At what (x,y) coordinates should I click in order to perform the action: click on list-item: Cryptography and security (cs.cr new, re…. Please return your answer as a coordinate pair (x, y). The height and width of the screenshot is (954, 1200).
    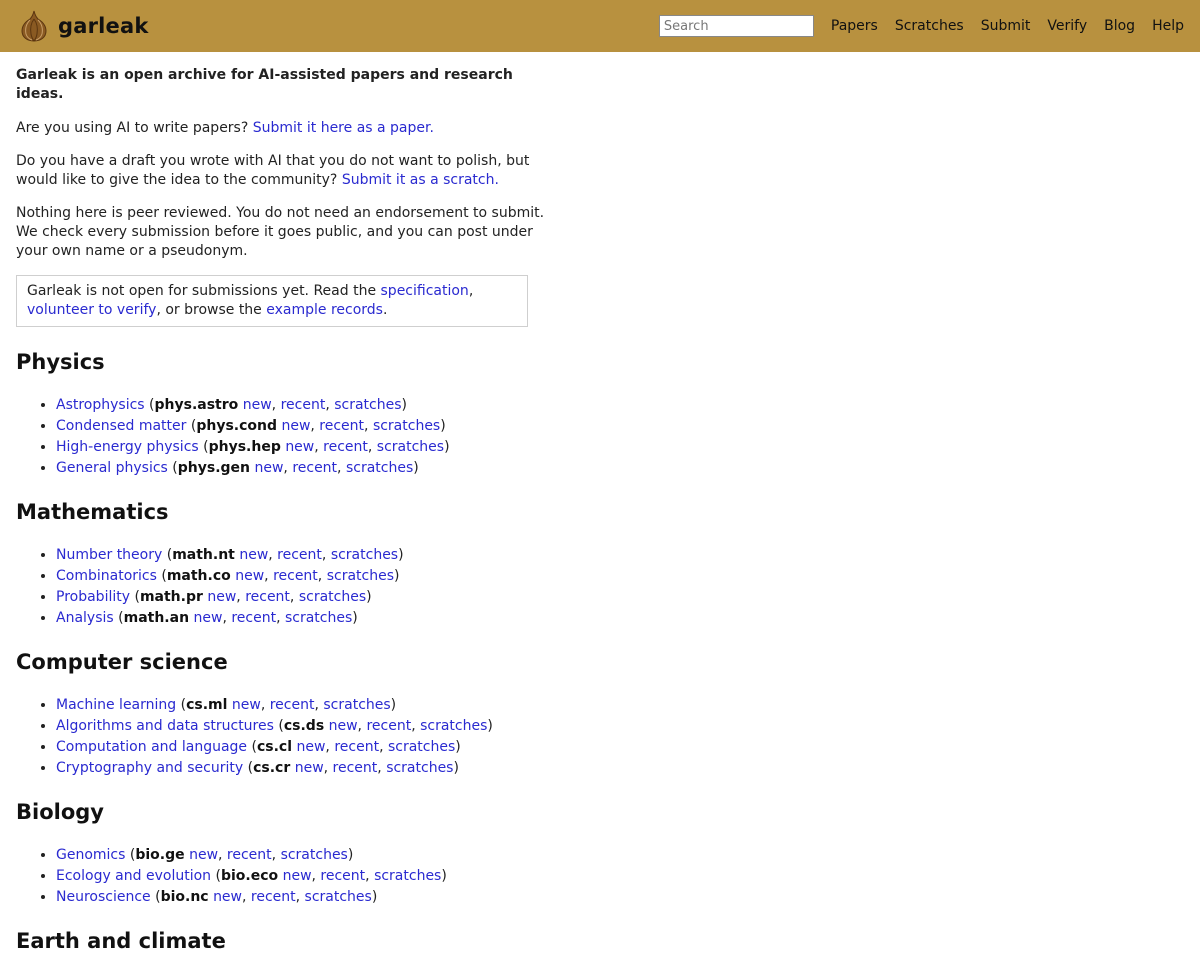
    Looking at the image, I should click on (620, 768).